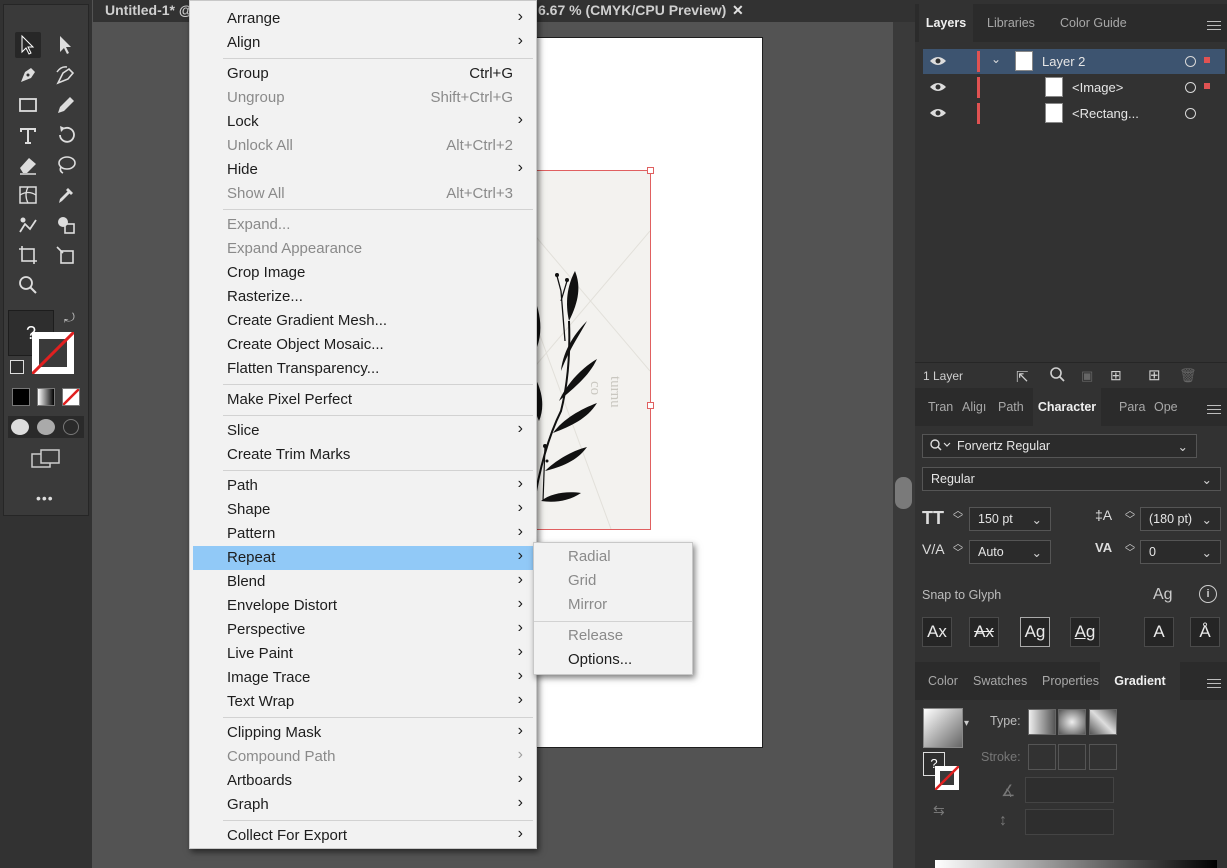  What do you see at coordinates (66, 75) in the screenshot?
I see `curvature-tool` at bounding box center [66, 75].